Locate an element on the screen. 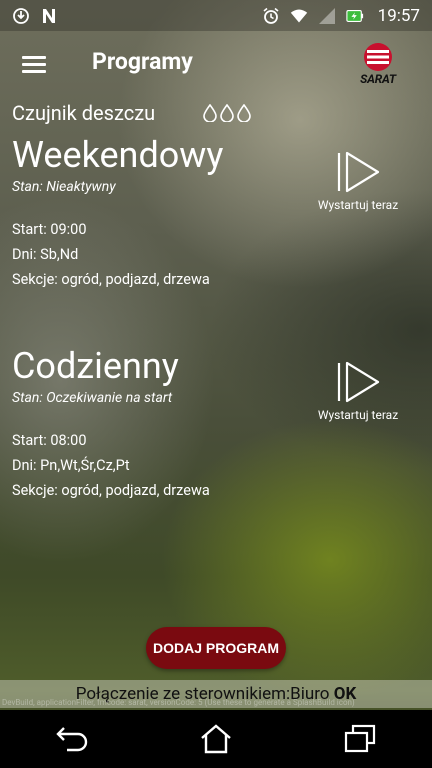 This screenshot has width=432, height=768. home-icon is located at coordinates (216, 739).